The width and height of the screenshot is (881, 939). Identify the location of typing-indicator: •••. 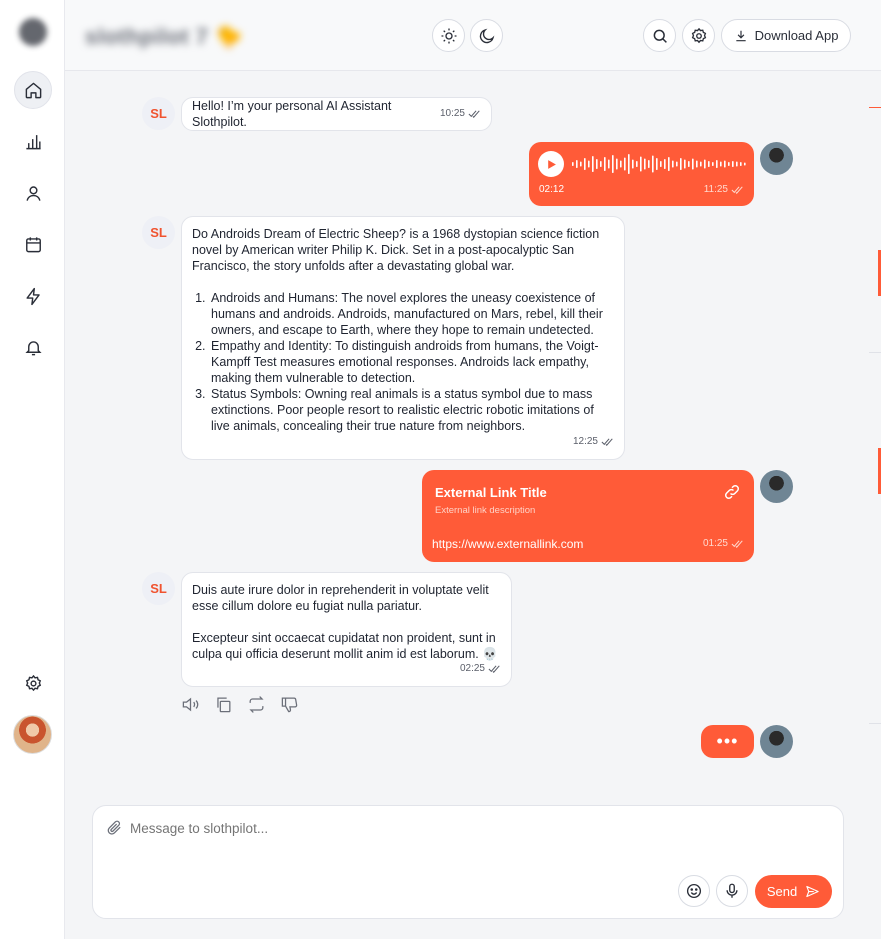
(727, 741).